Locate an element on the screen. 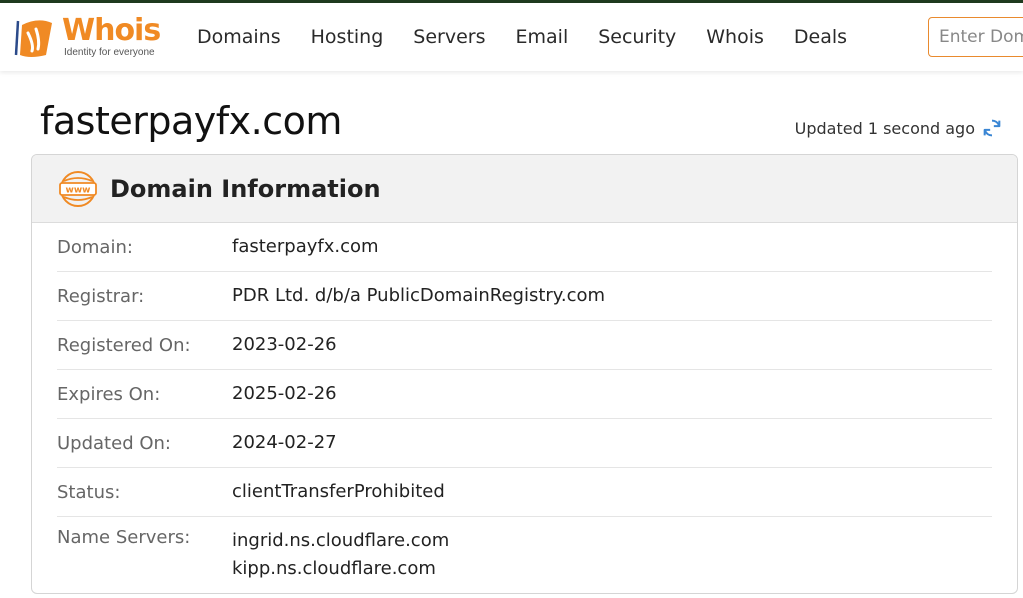 This screenshot has height=598, width=1023. site-logo: Whois Identity for everyone is located at coordinates (92, 37).